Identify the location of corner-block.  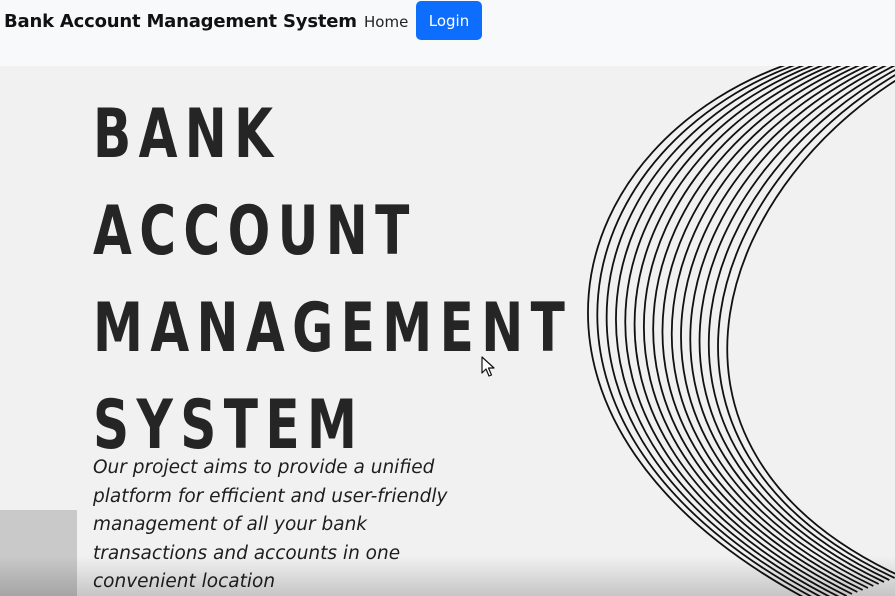
(38, 553).